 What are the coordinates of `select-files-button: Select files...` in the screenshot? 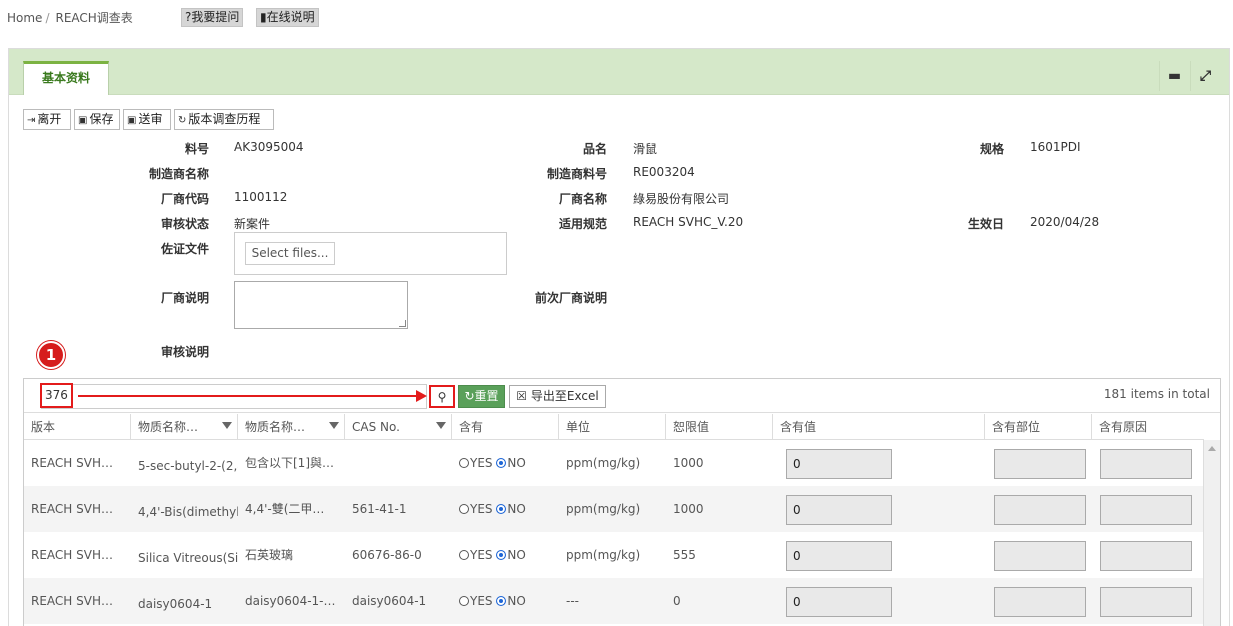 It's located at (290, 253).